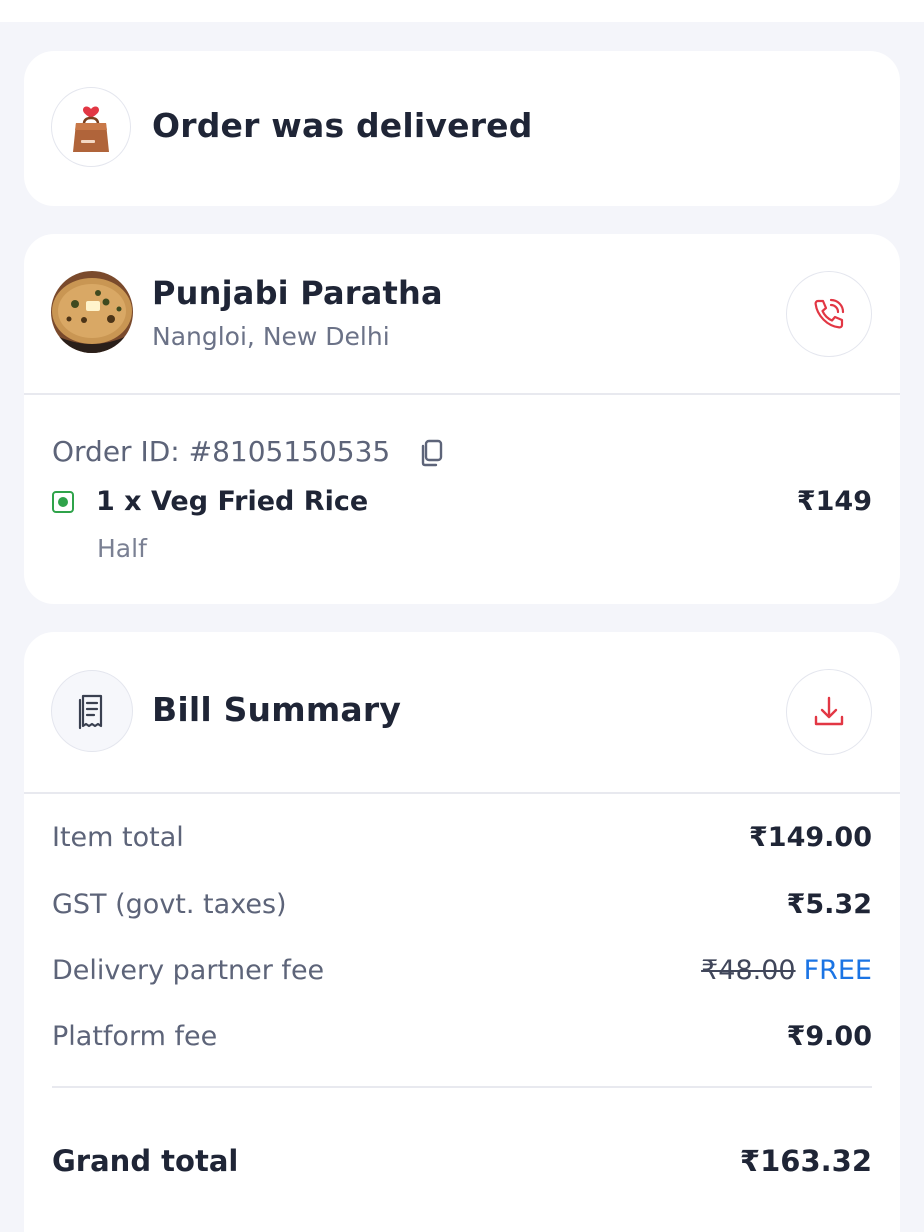 This screenshot has height=1232, width=924. I want to click on top-strip, so click(462, 11).